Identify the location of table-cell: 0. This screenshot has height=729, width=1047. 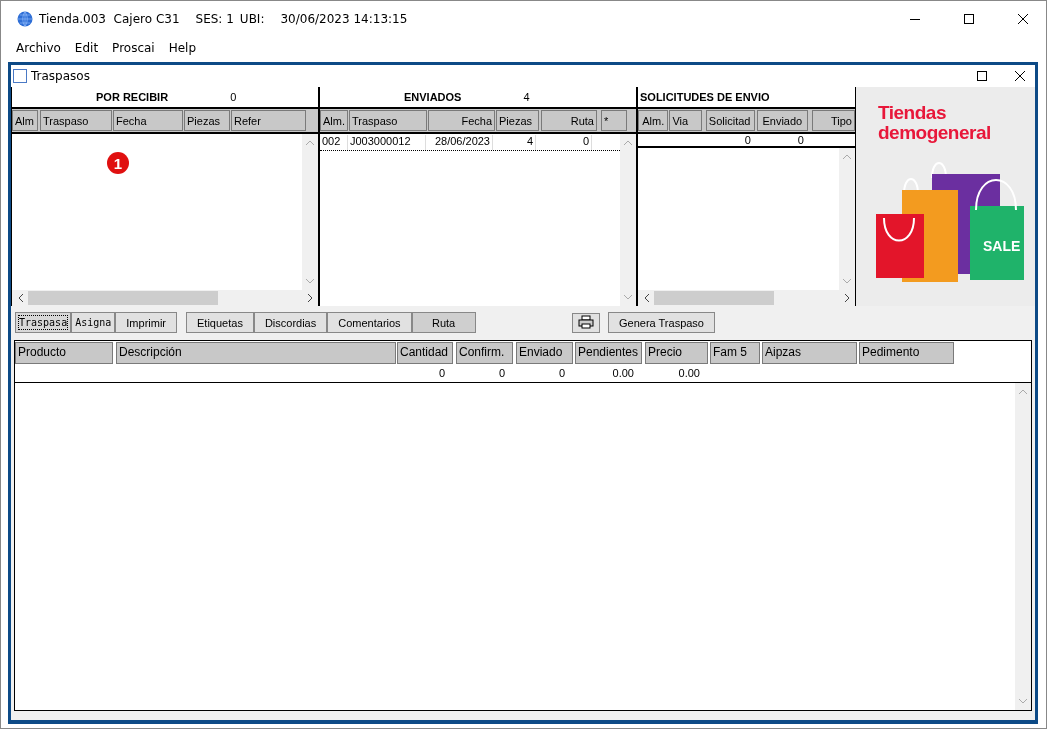
(564, 142).